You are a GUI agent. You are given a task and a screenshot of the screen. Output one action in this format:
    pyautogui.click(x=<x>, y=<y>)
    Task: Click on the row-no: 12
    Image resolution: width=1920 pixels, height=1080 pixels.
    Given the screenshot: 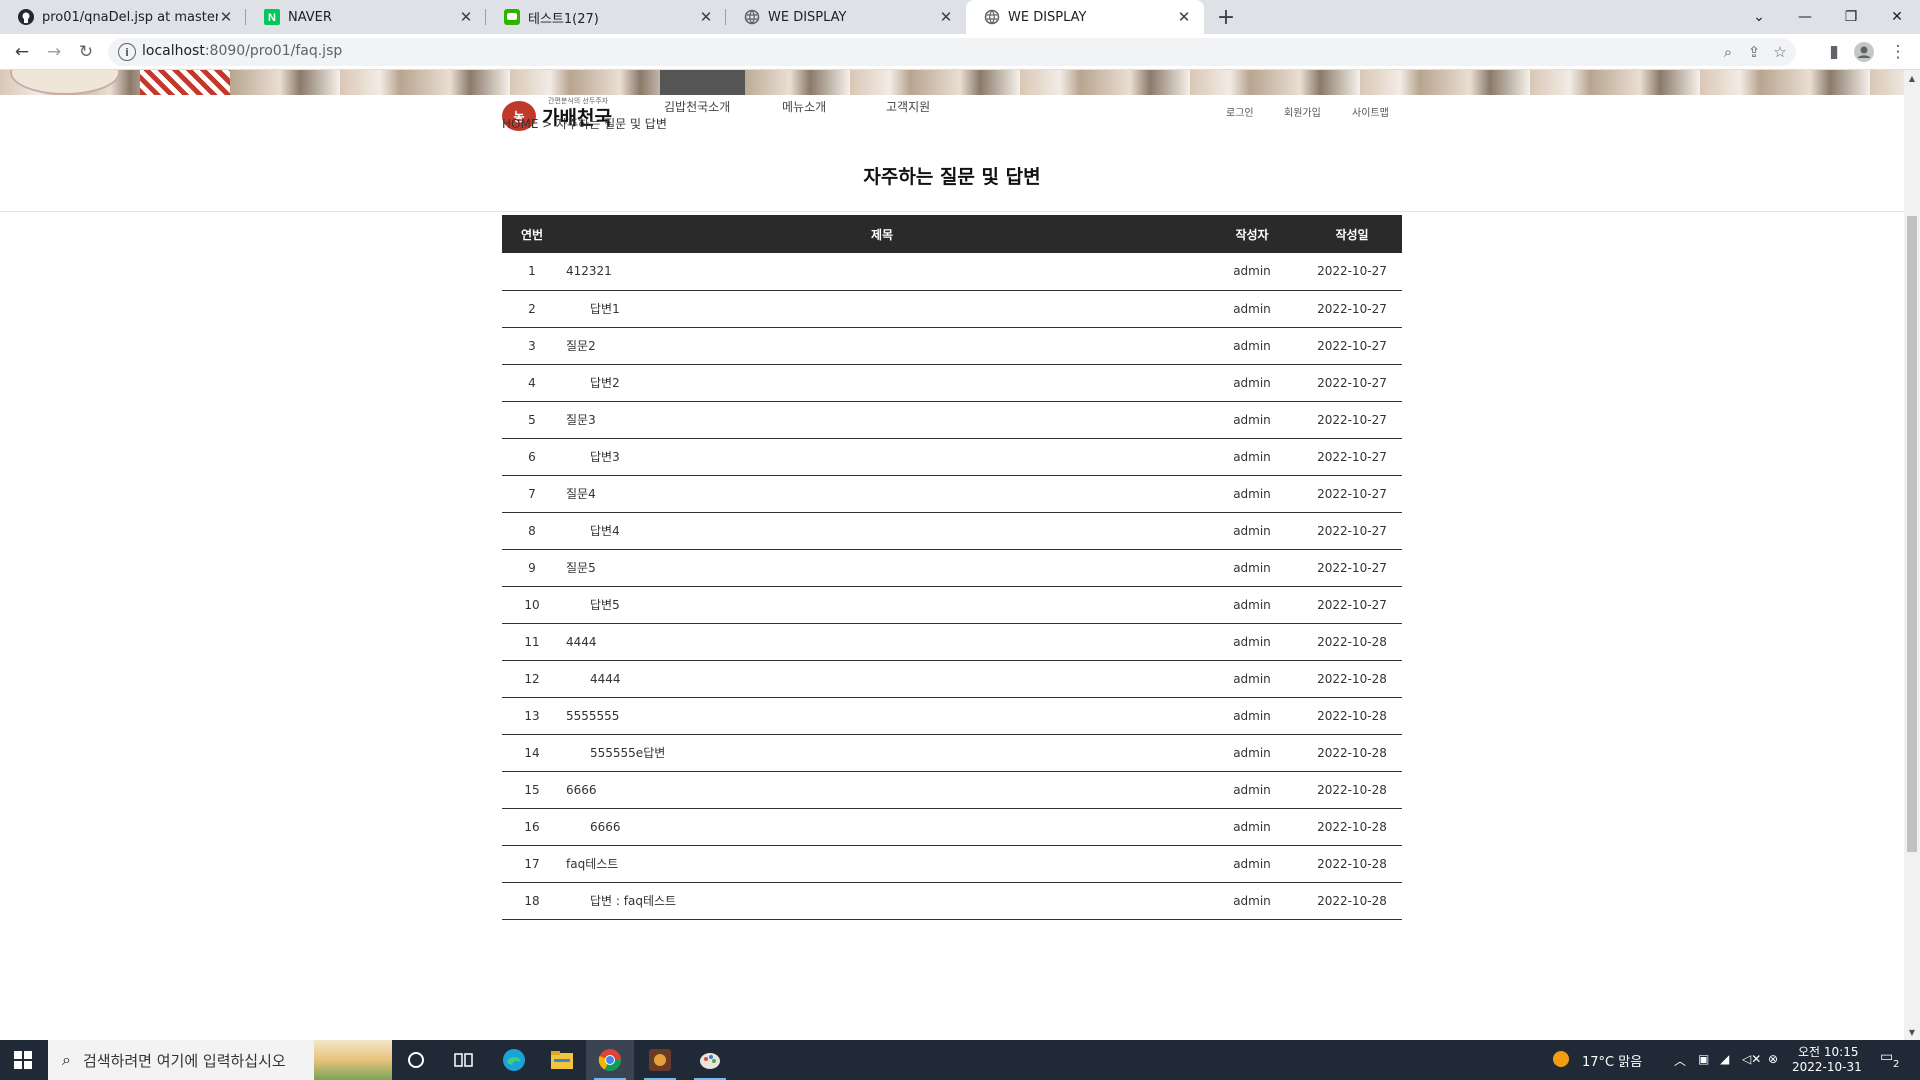 What is the action you would take?
    pyautogui.click(x=532, y=678)
    